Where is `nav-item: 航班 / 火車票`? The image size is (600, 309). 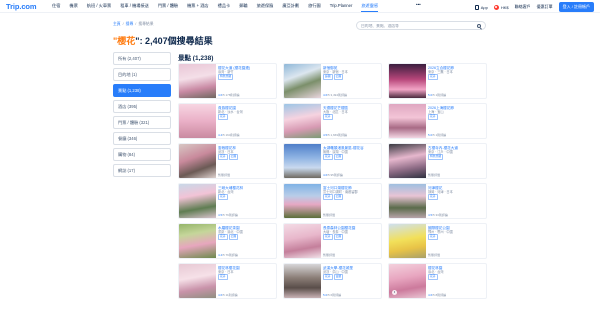
nav-item: 航班 / 火車票 is located at coordinates (99, 7).